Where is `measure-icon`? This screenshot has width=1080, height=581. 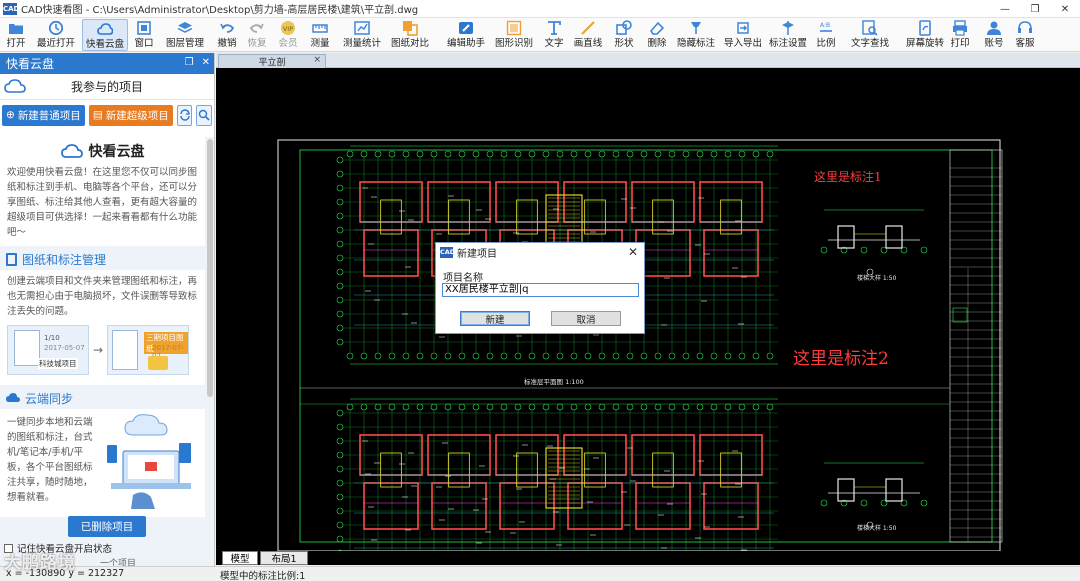 measure-icon is located at coordinates (320, 28).